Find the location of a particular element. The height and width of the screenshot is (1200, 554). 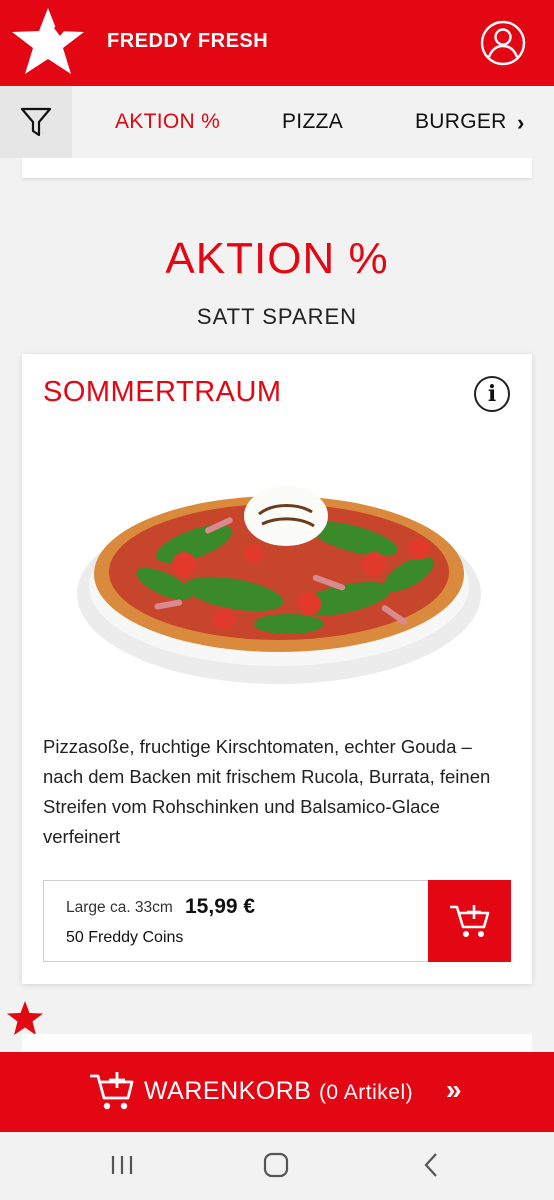

coins-label: 50 Freddy Coins is located at coordinates (125, 937).